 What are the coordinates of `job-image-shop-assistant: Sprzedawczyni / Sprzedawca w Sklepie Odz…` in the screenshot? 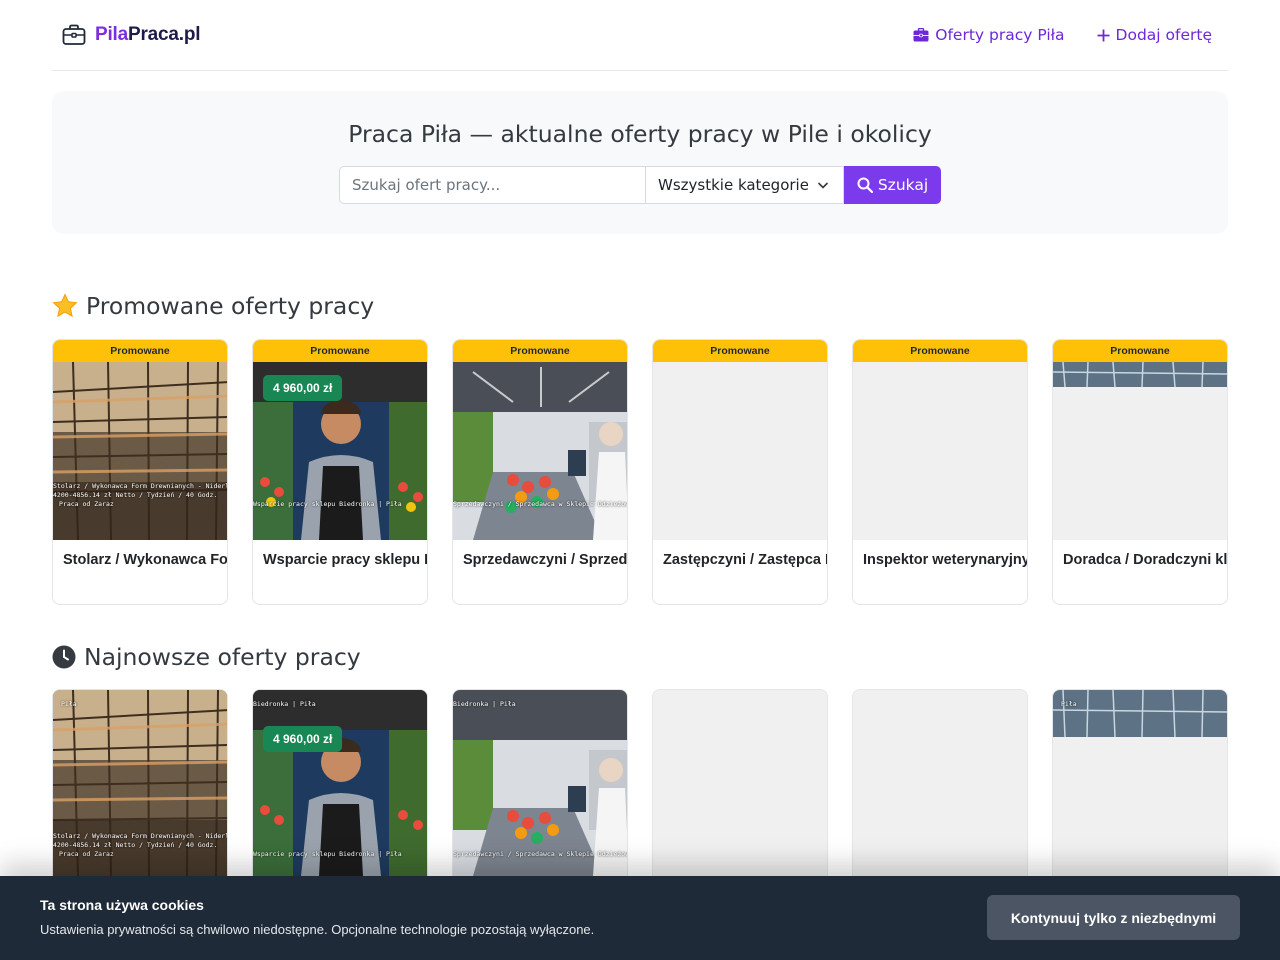 It's located at (540, 451).